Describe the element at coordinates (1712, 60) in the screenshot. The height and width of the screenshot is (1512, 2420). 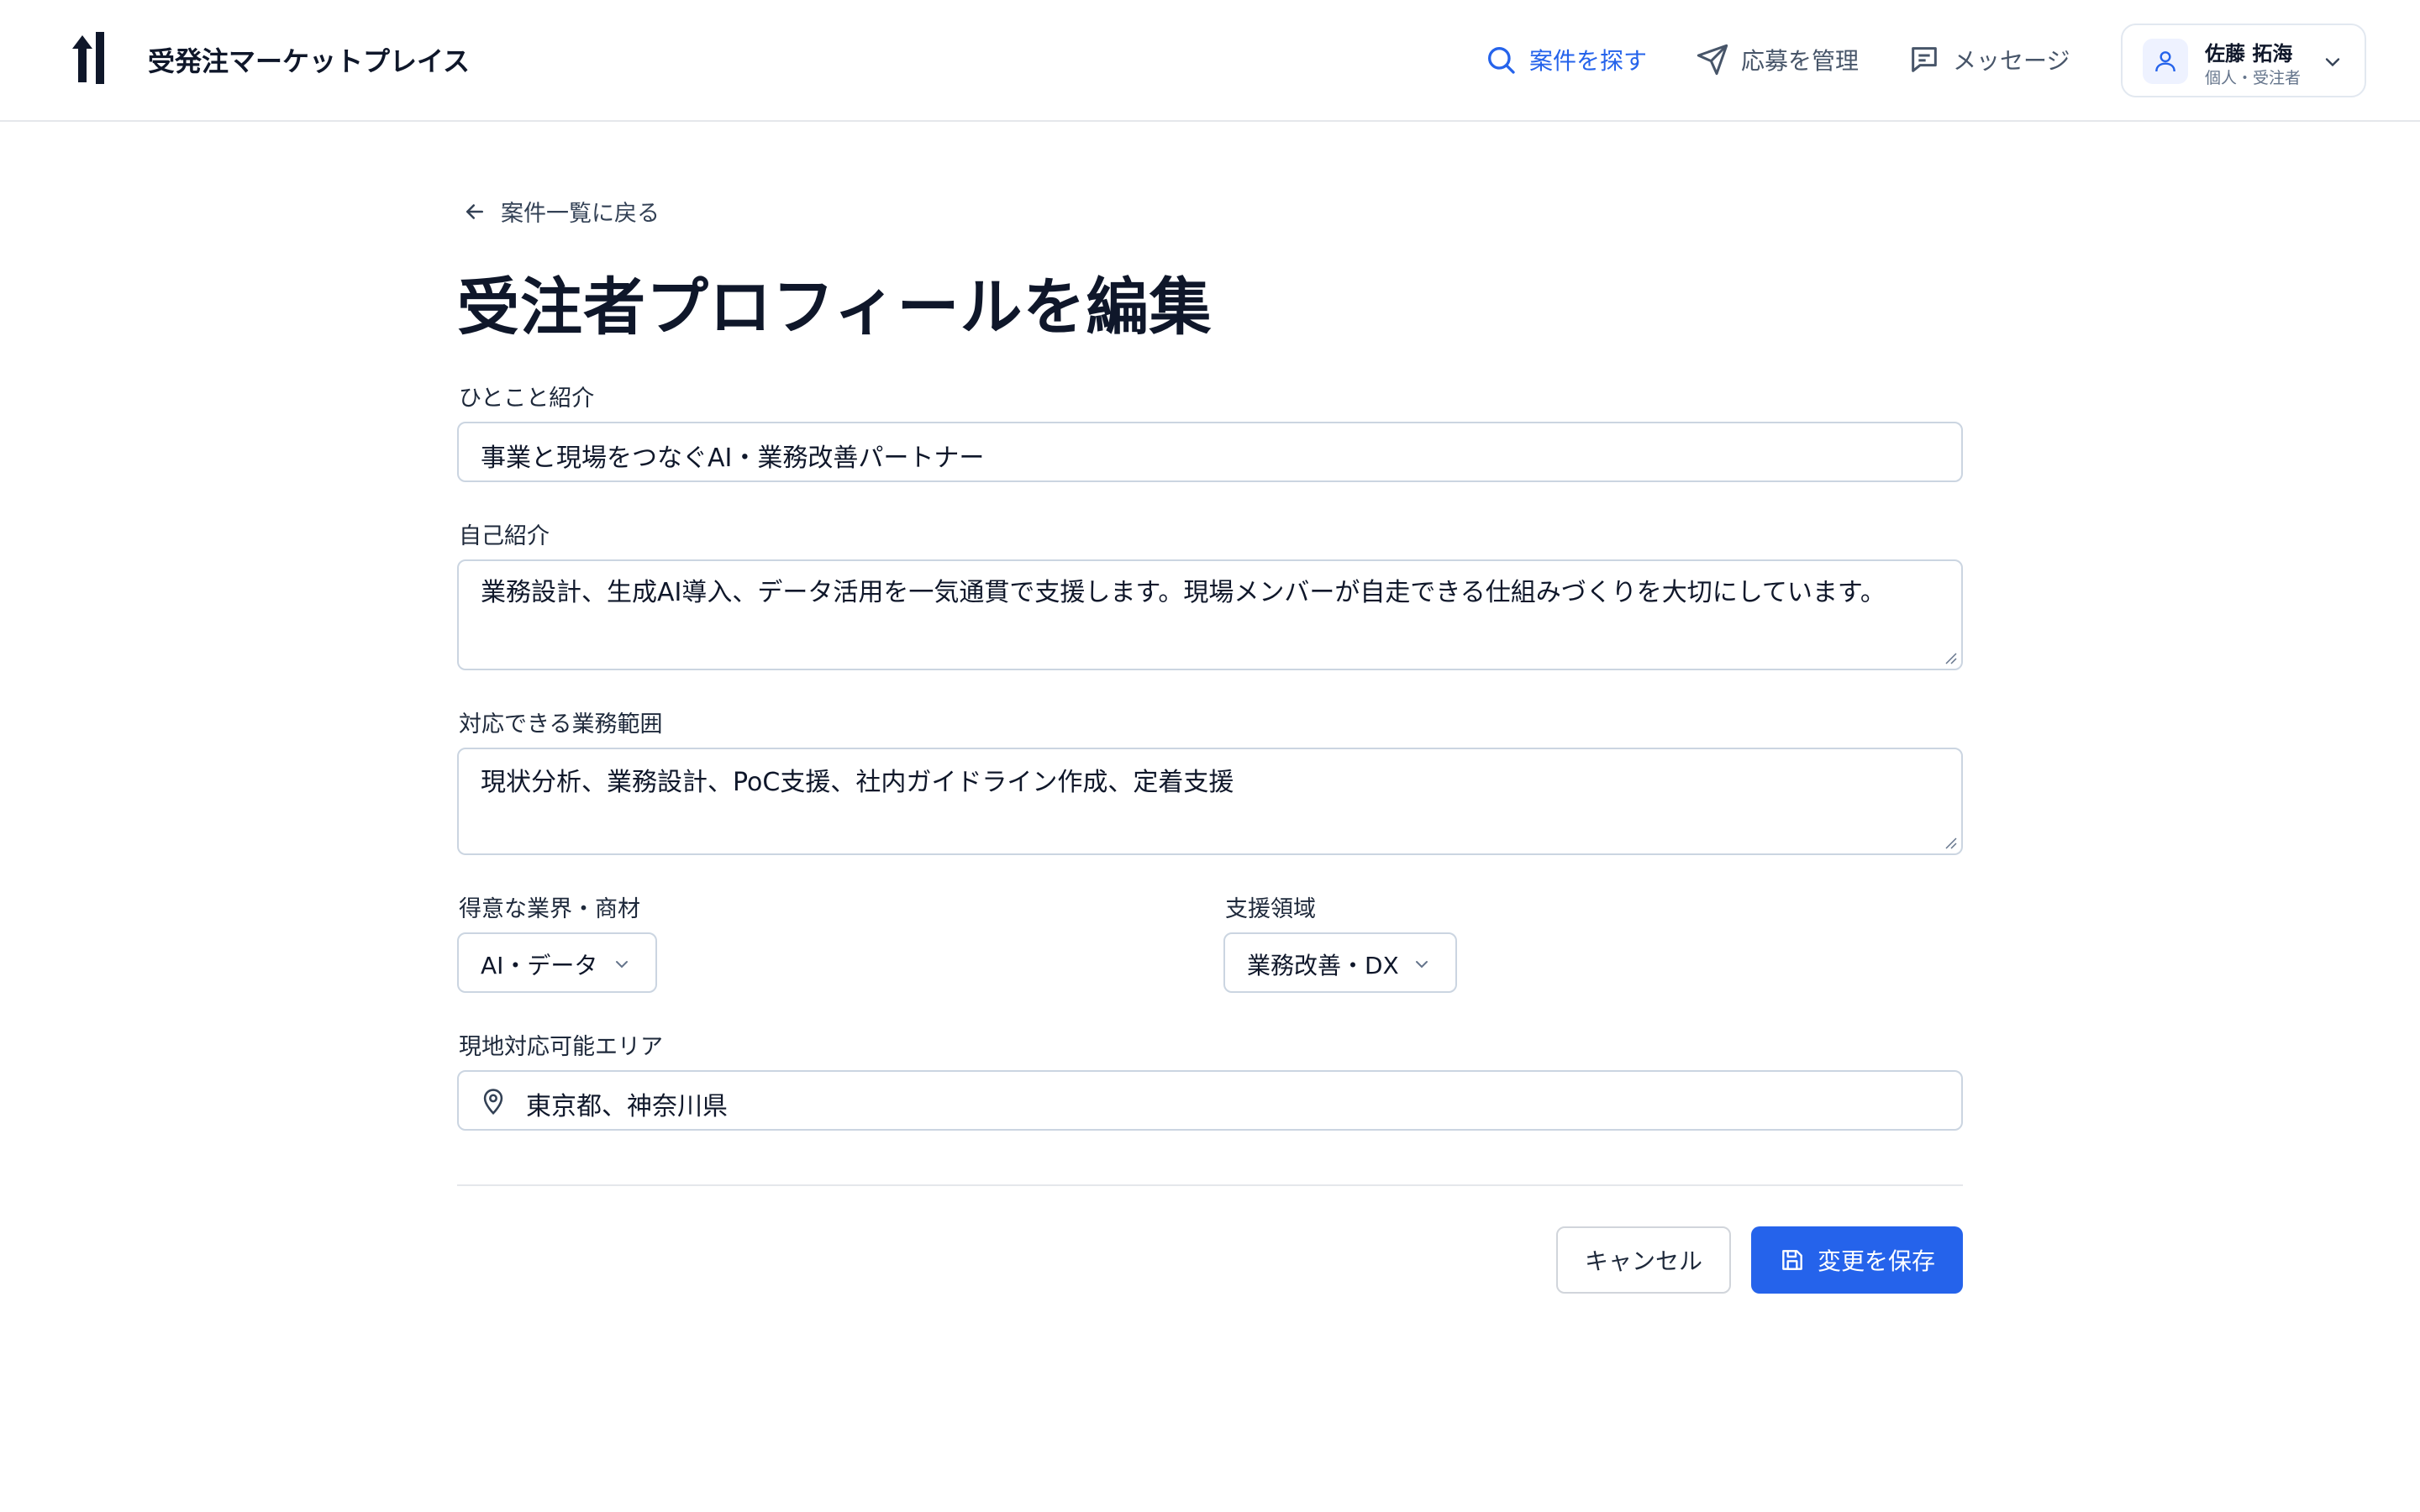
I see `send-icon` at that location.